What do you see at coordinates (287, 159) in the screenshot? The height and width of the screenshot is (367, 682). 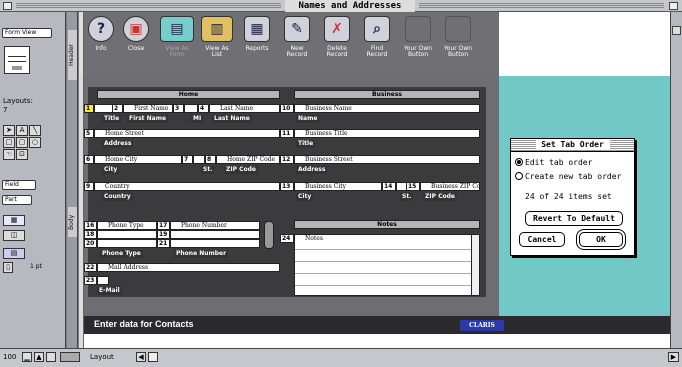 I see `tab-order-number: 12` at bounding box center [287, 159].